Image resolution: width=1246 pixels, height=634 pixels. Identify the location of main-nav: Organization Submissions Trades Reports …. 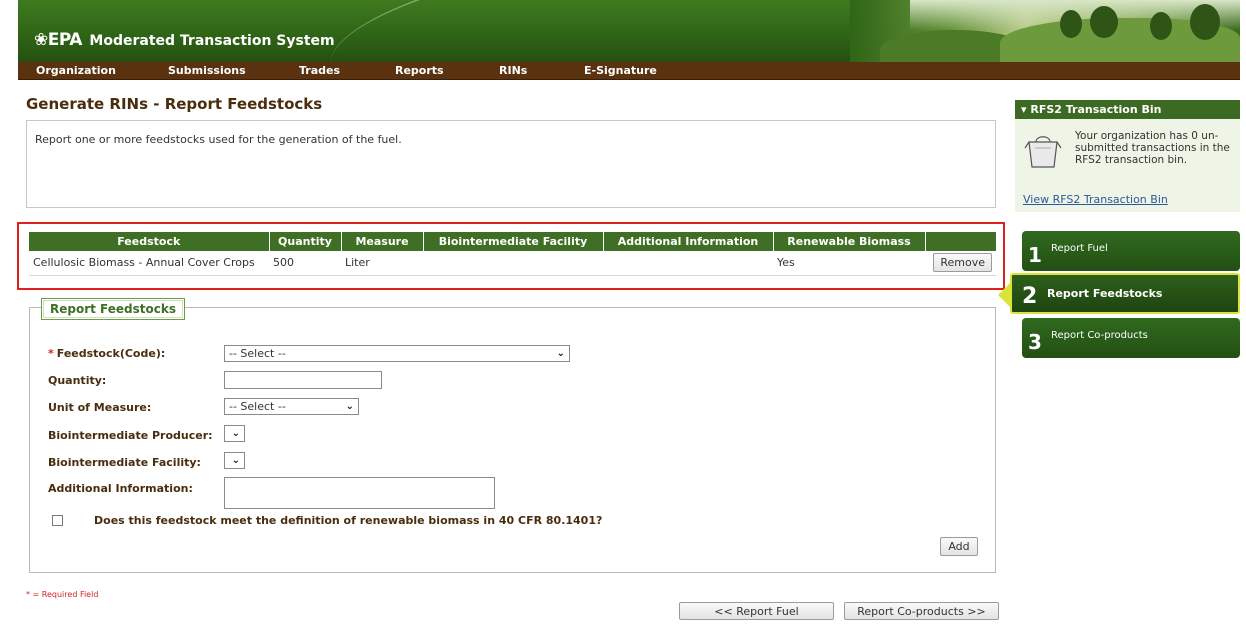
(629, 71).